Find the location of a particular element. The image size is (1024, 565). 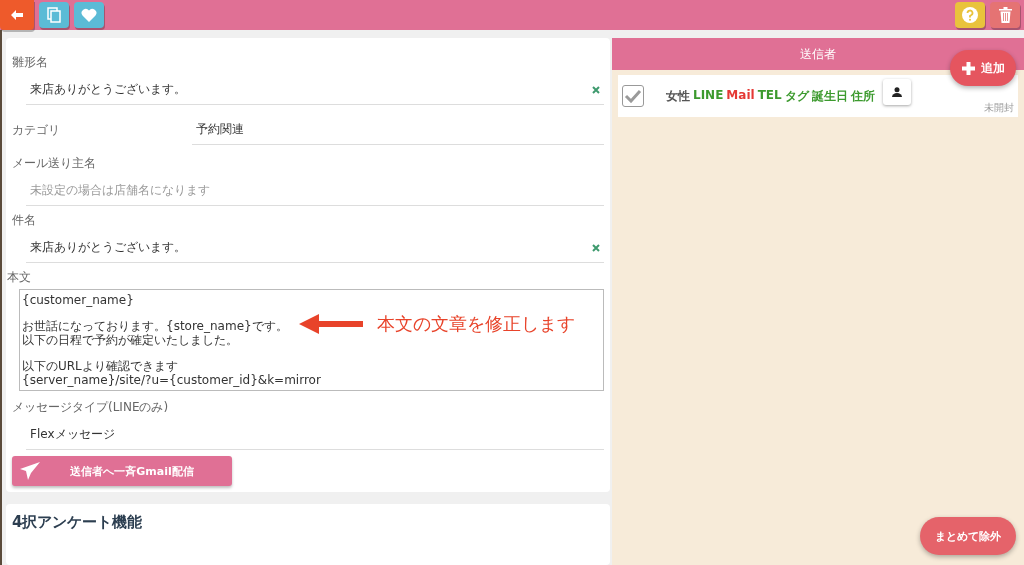

trash-icon is located at coordinates (1005, 15).